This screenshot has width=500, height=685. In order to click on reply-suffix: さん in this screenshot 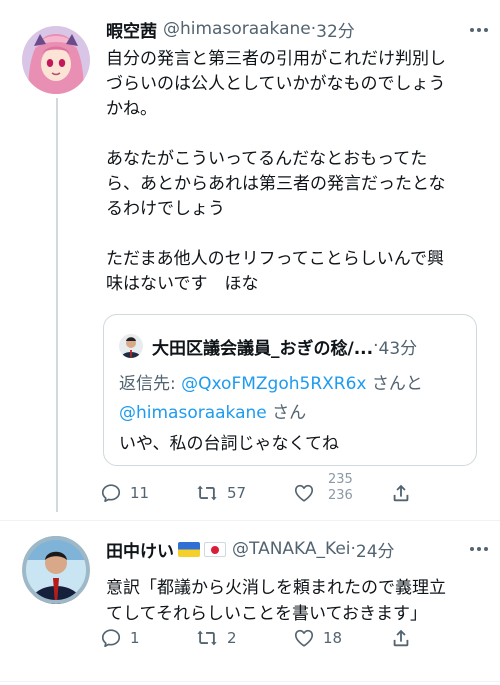, I will do `click(289, 413)`.